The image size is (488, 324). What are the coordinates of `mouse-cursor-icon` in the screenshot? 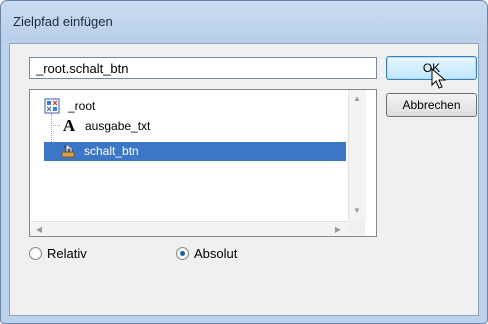 It's located at (439, 78).